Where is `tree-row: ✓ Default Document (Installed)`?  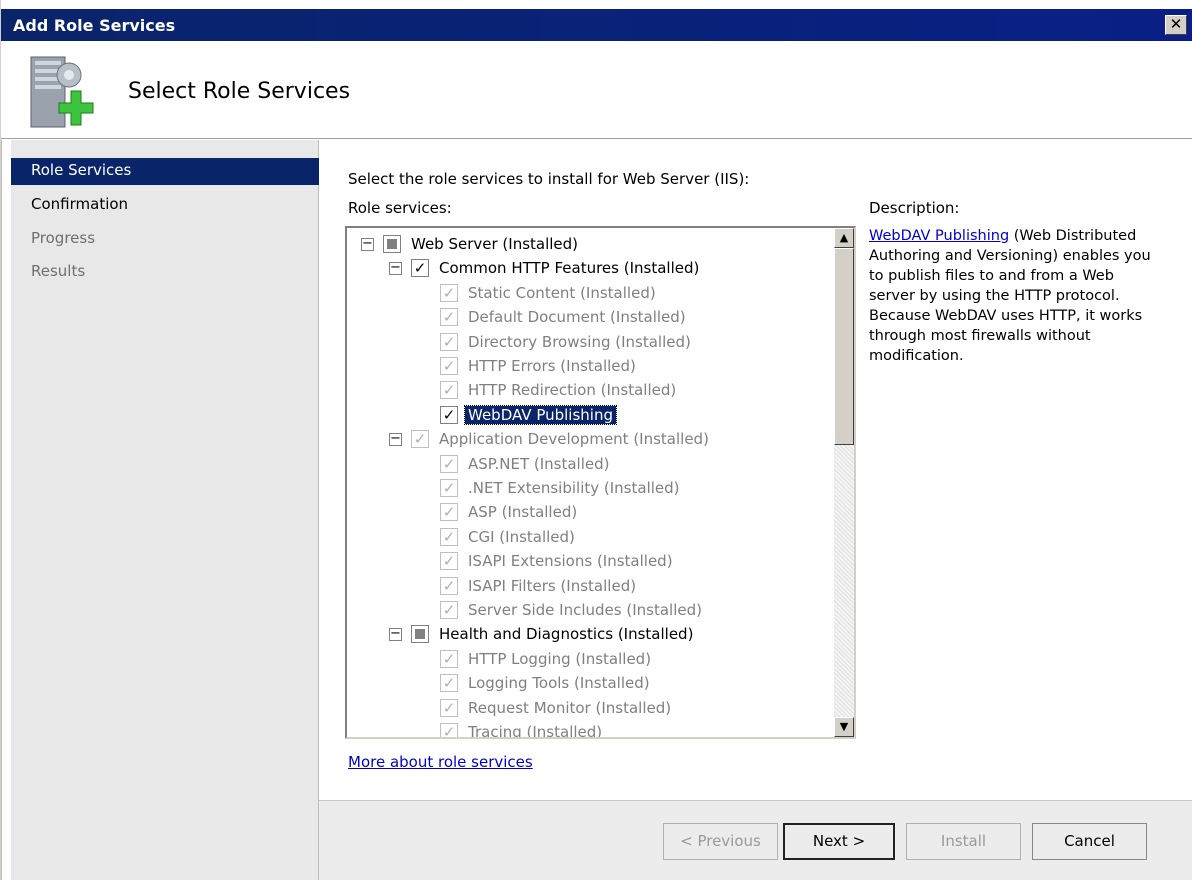
tree-row: ✓ Default Document (Installed) is located at coordinates (563, 317).